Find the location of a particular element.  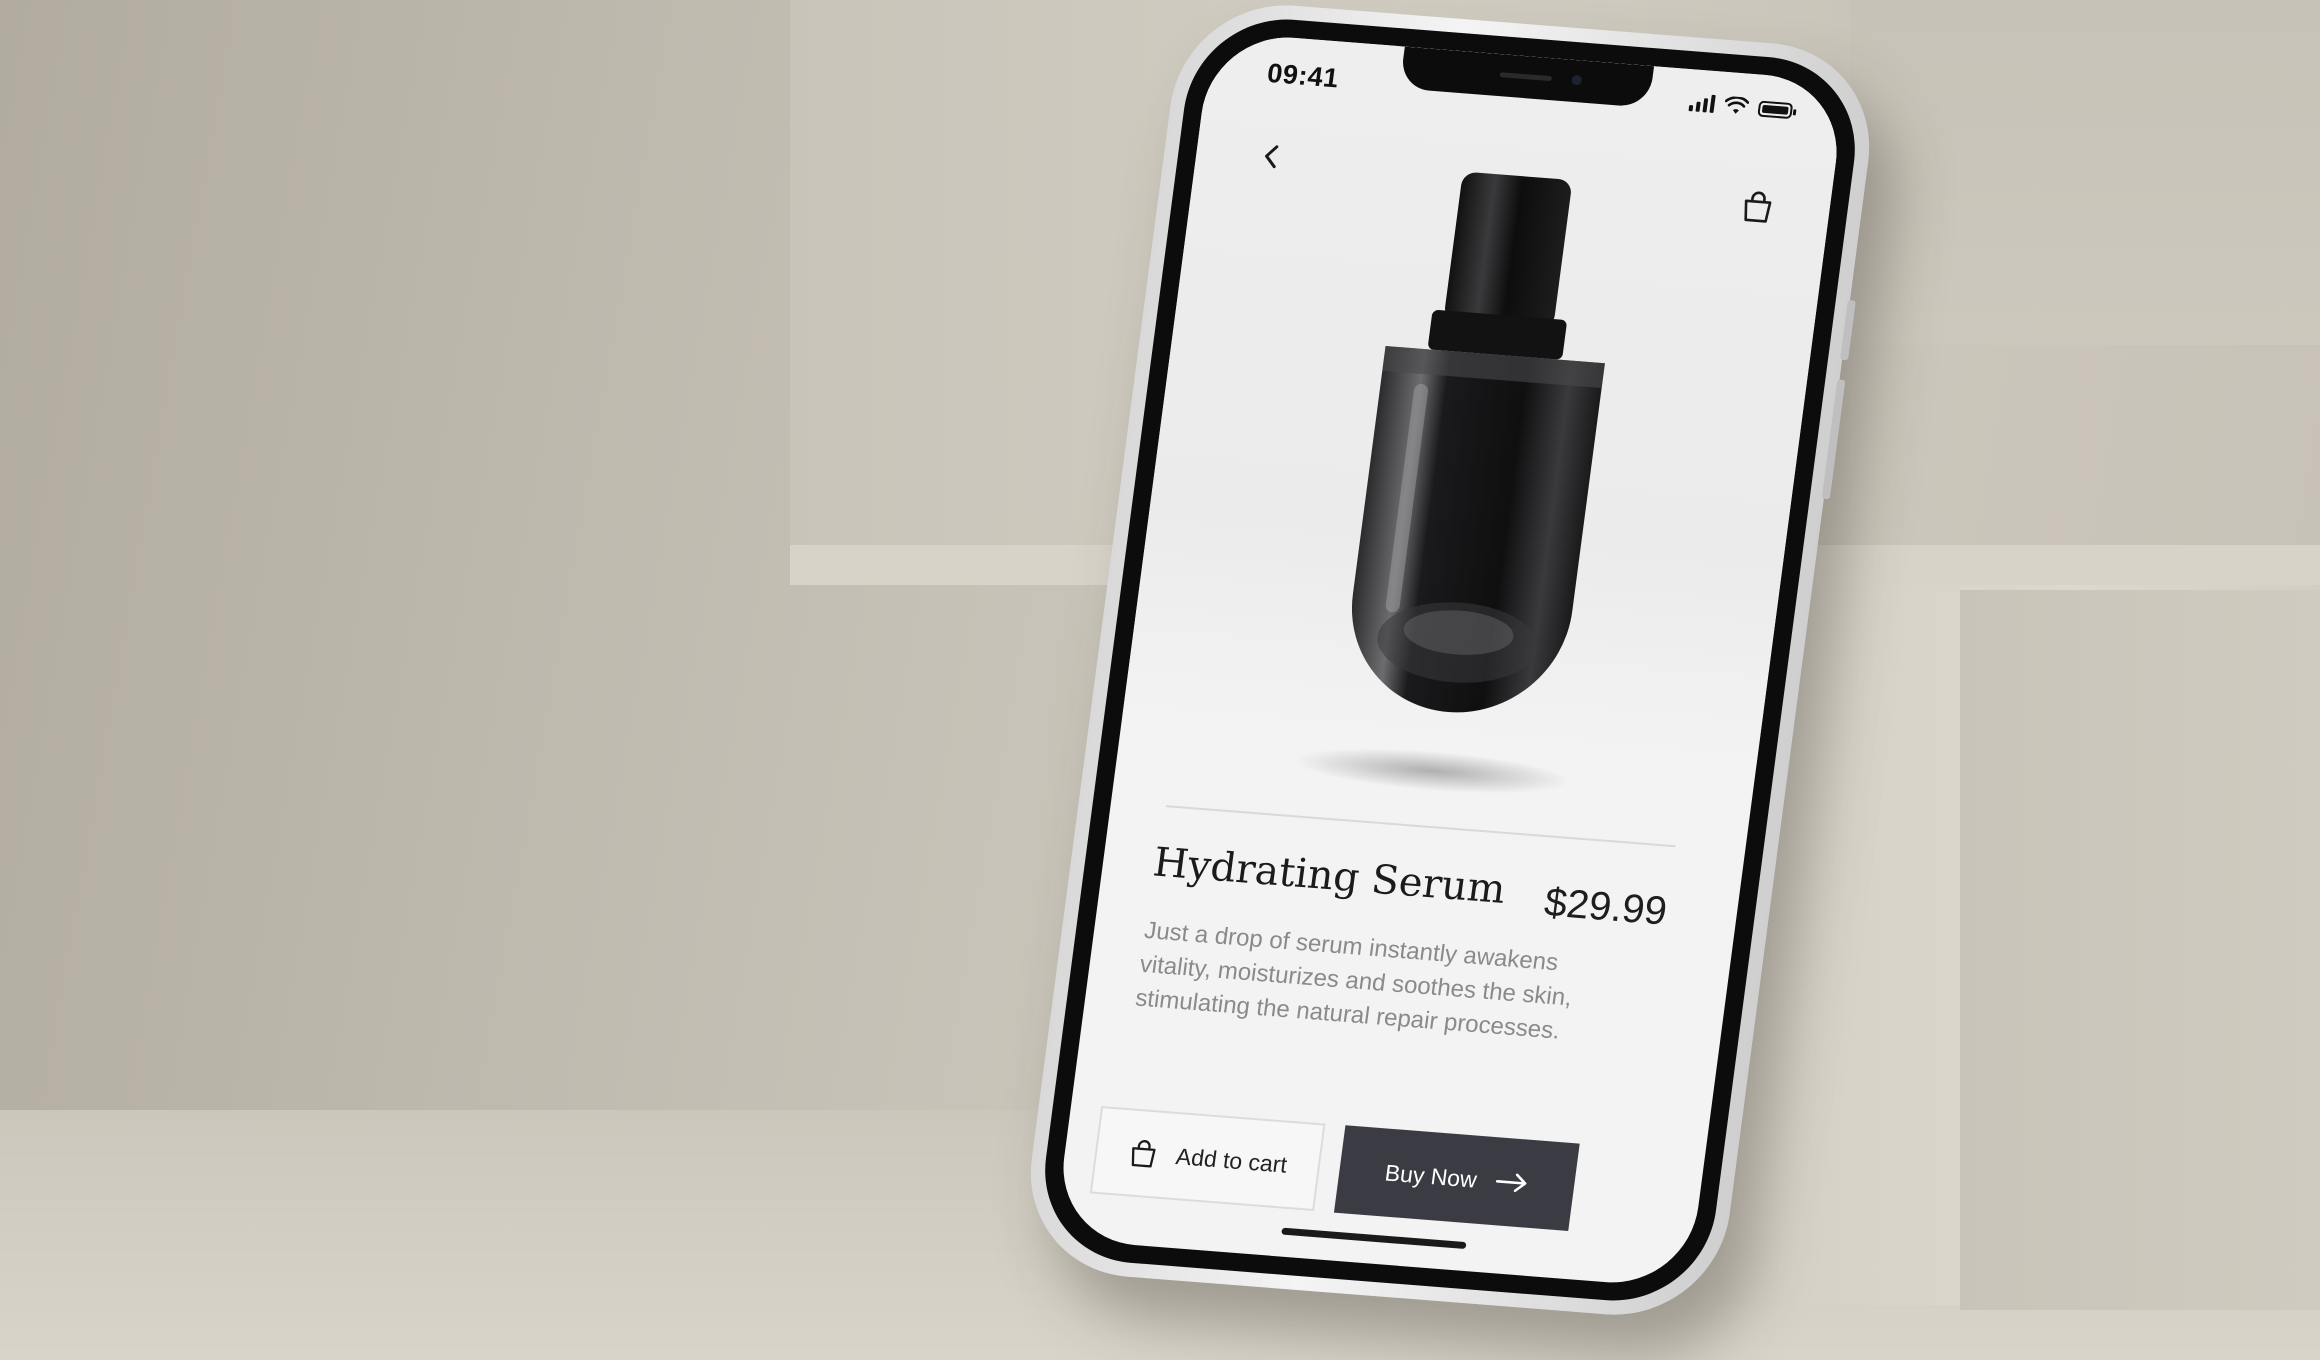

signal-icon is located at coordinates (1702, 103).